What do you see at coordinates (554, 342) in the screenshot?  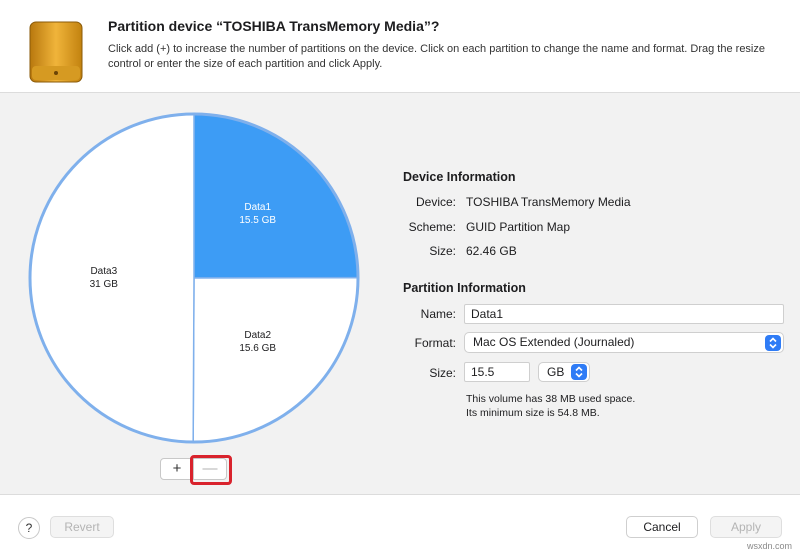 I see `format-value: Mac OS Extended (Journaled)` at bounding box center [554, 342].